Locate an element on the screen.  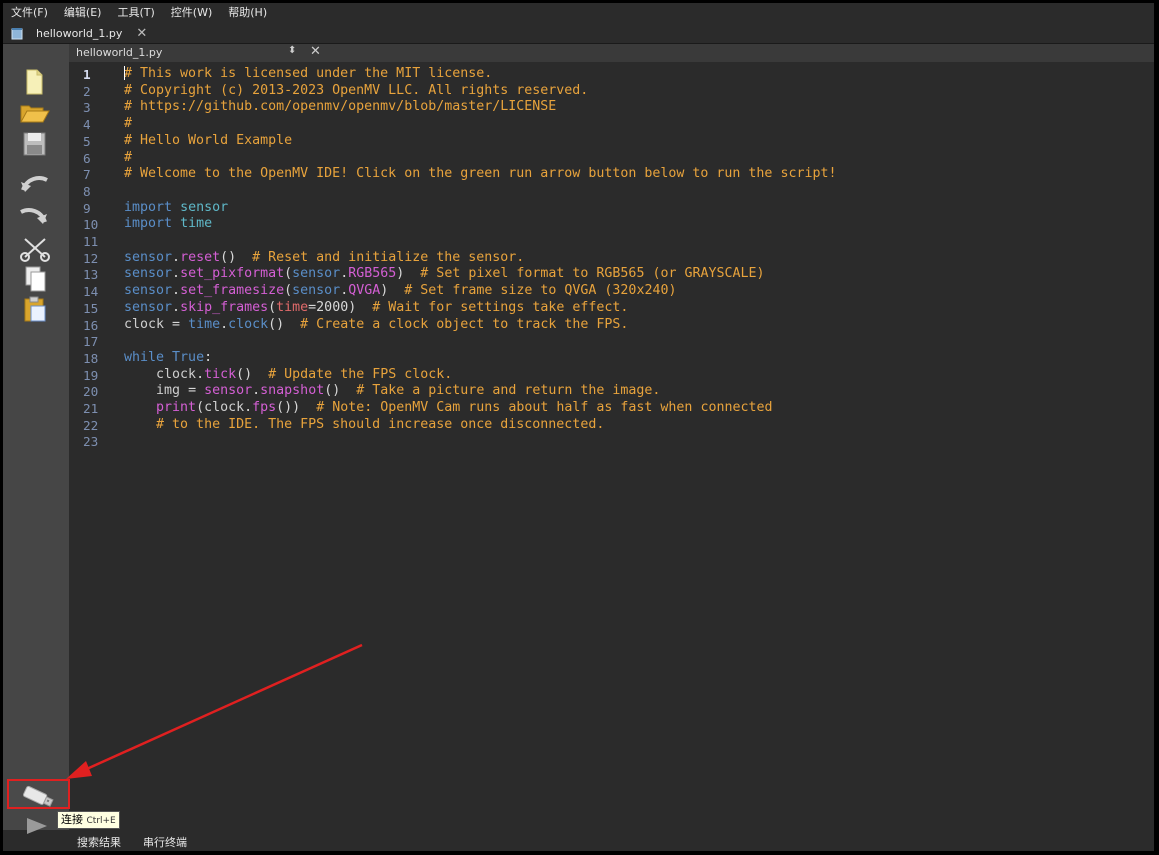
menu-tools: 工具(T) is located at coordinates (135, 13).